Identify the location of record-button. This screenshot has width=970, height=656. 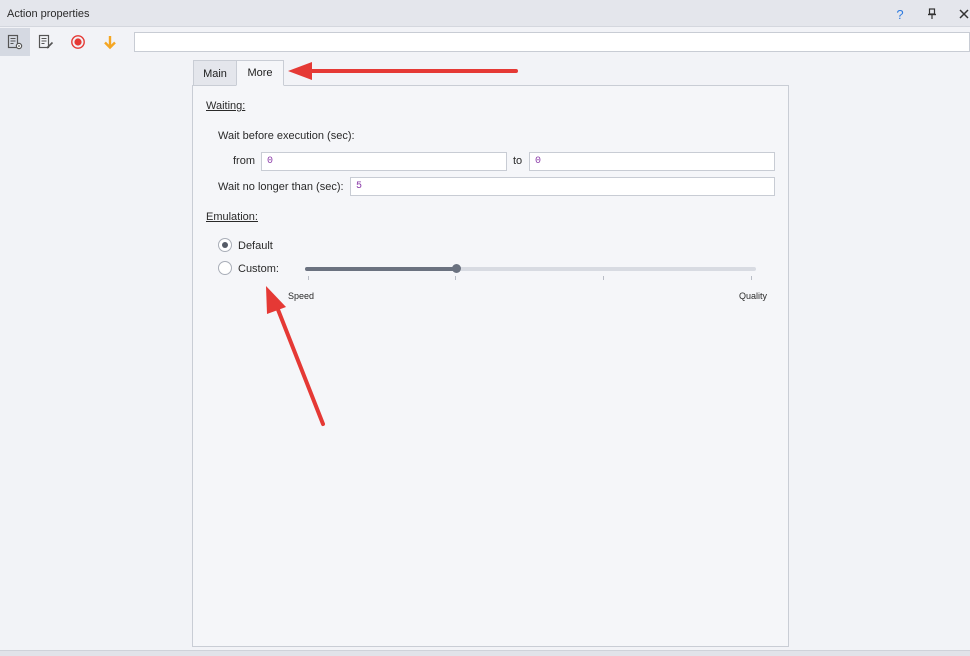
(78, 42).